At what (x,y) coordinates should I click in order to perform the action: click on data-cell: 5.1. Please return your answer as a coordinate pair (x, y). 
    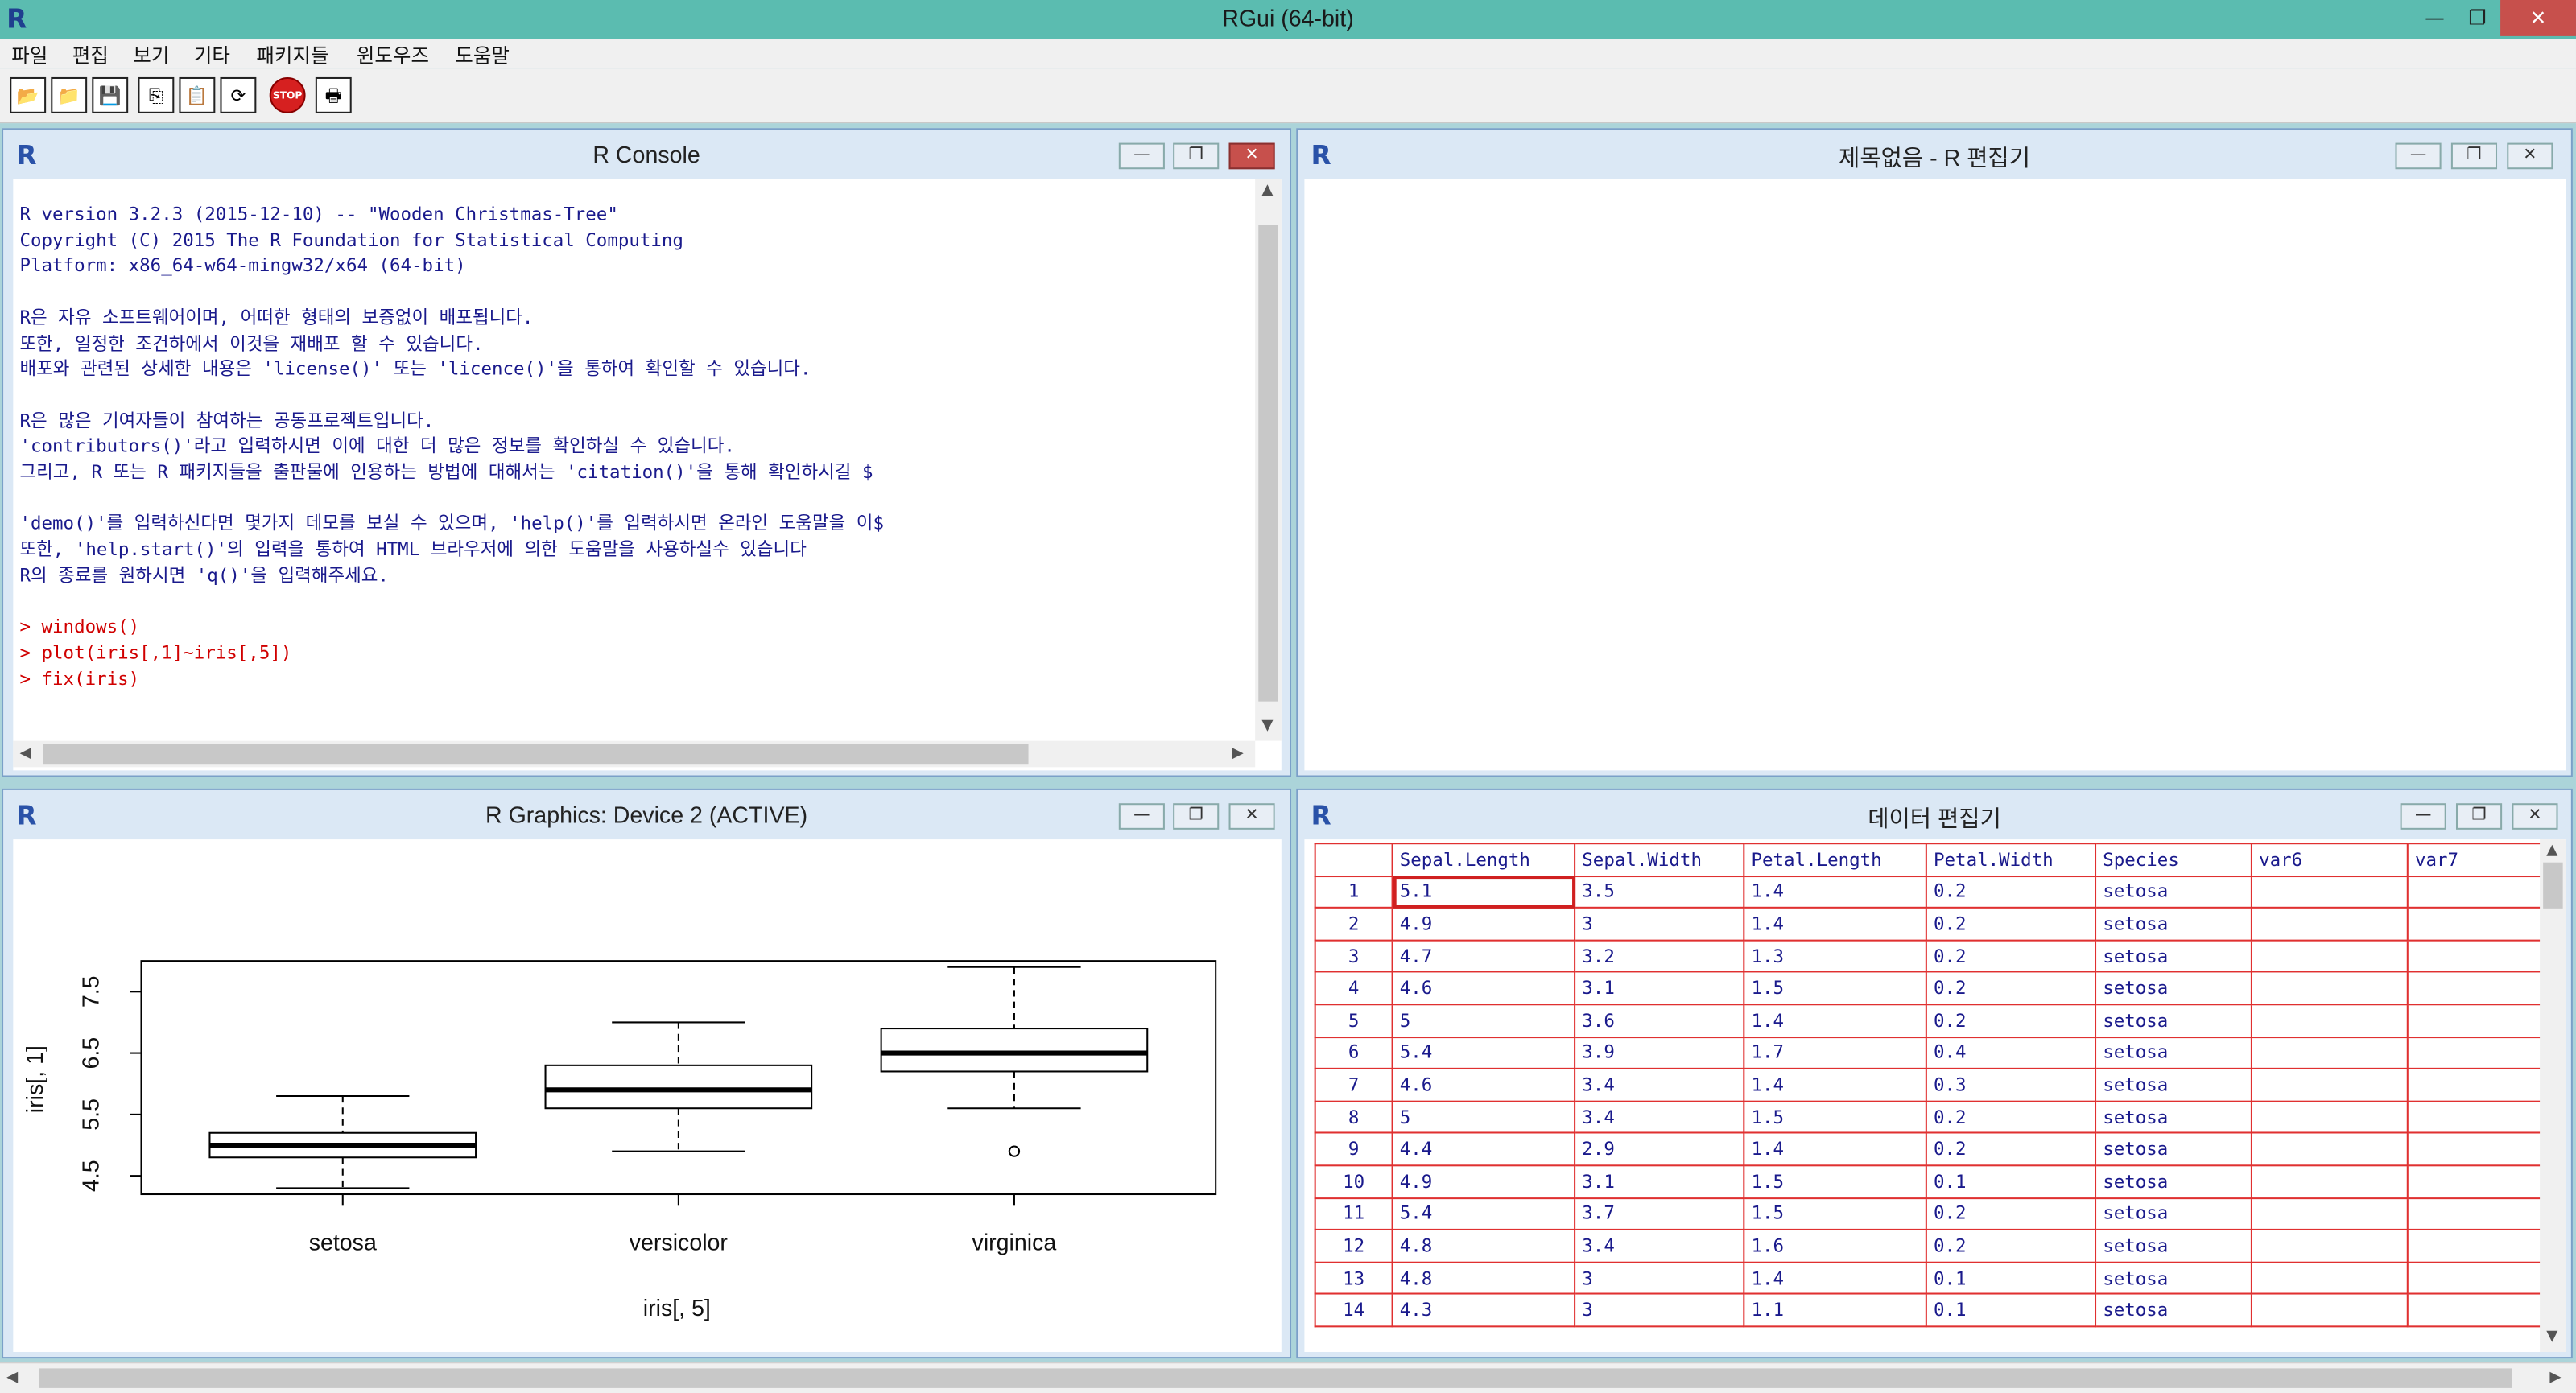
    Looking at the image, I should click on (1483, 892).